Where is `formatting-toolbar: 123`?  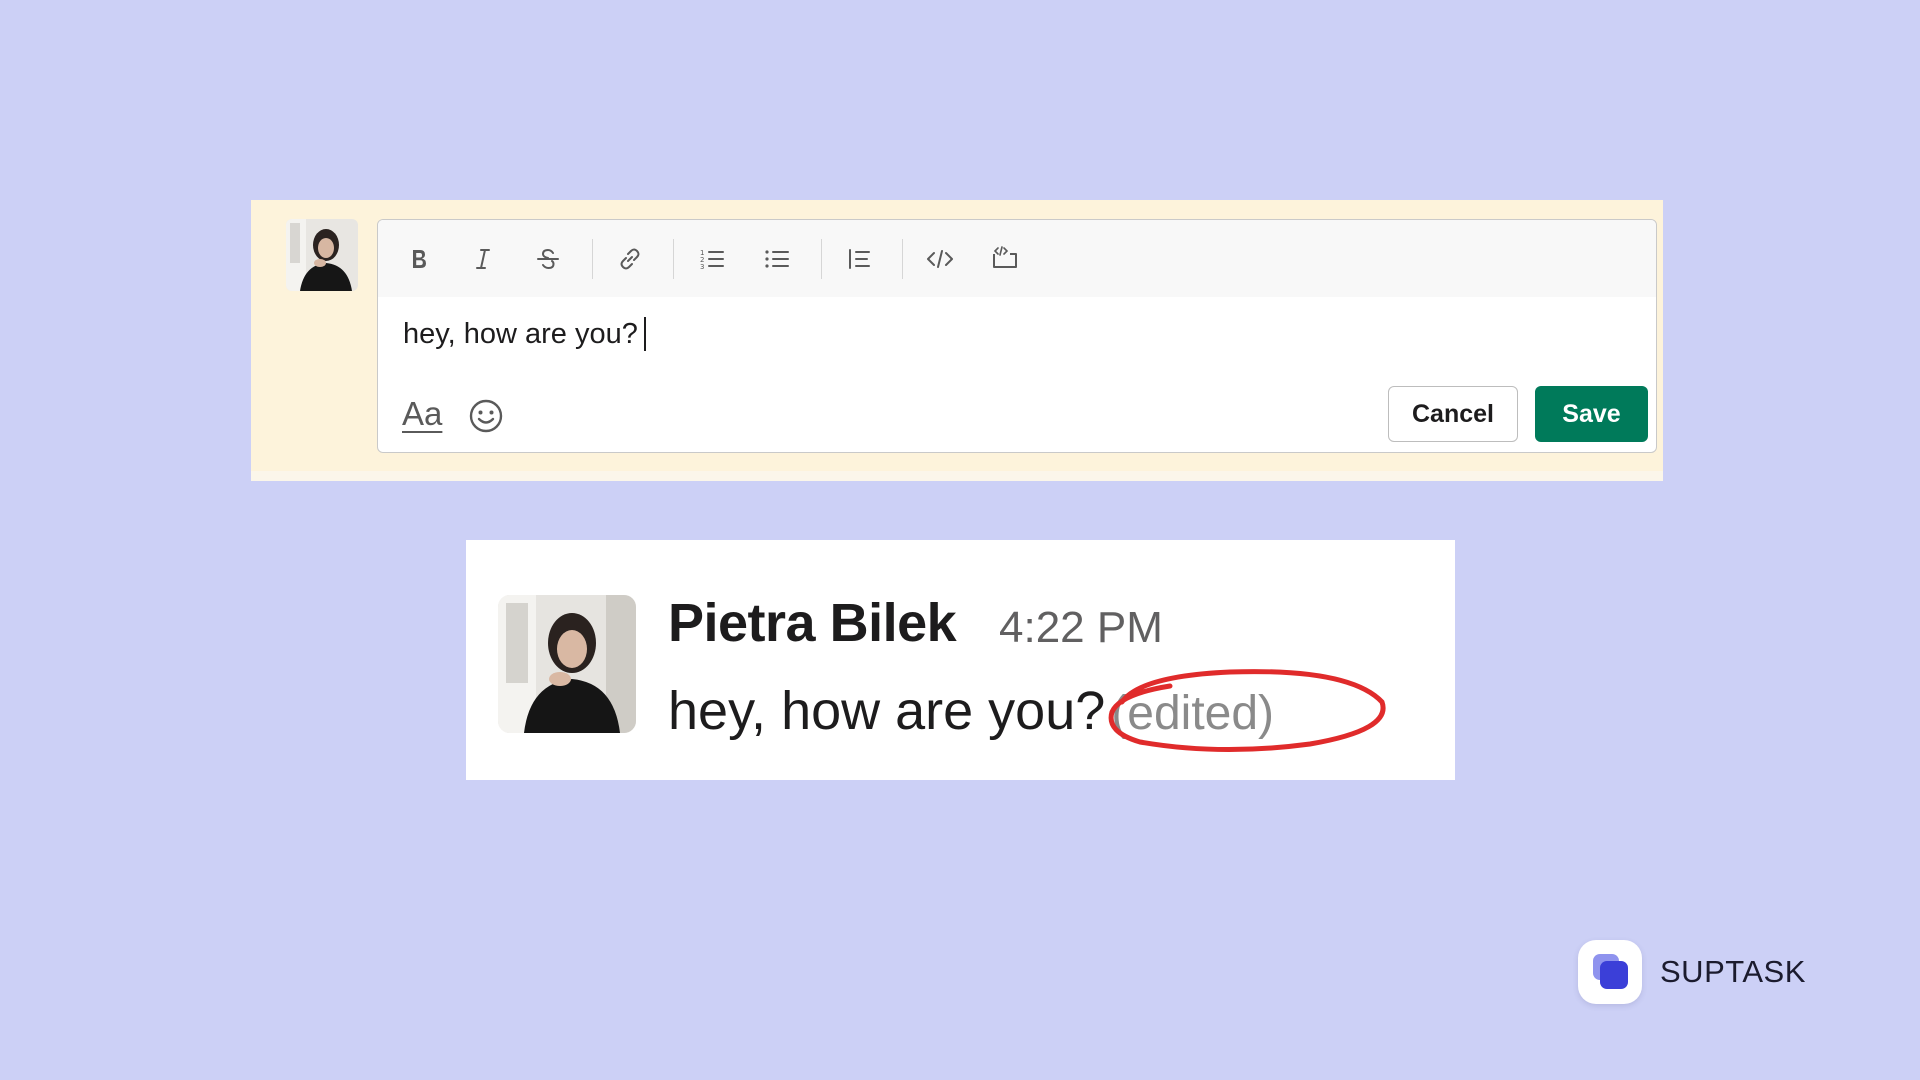
formatting-toolbar: 123 is located at coordinates (1017, 258).